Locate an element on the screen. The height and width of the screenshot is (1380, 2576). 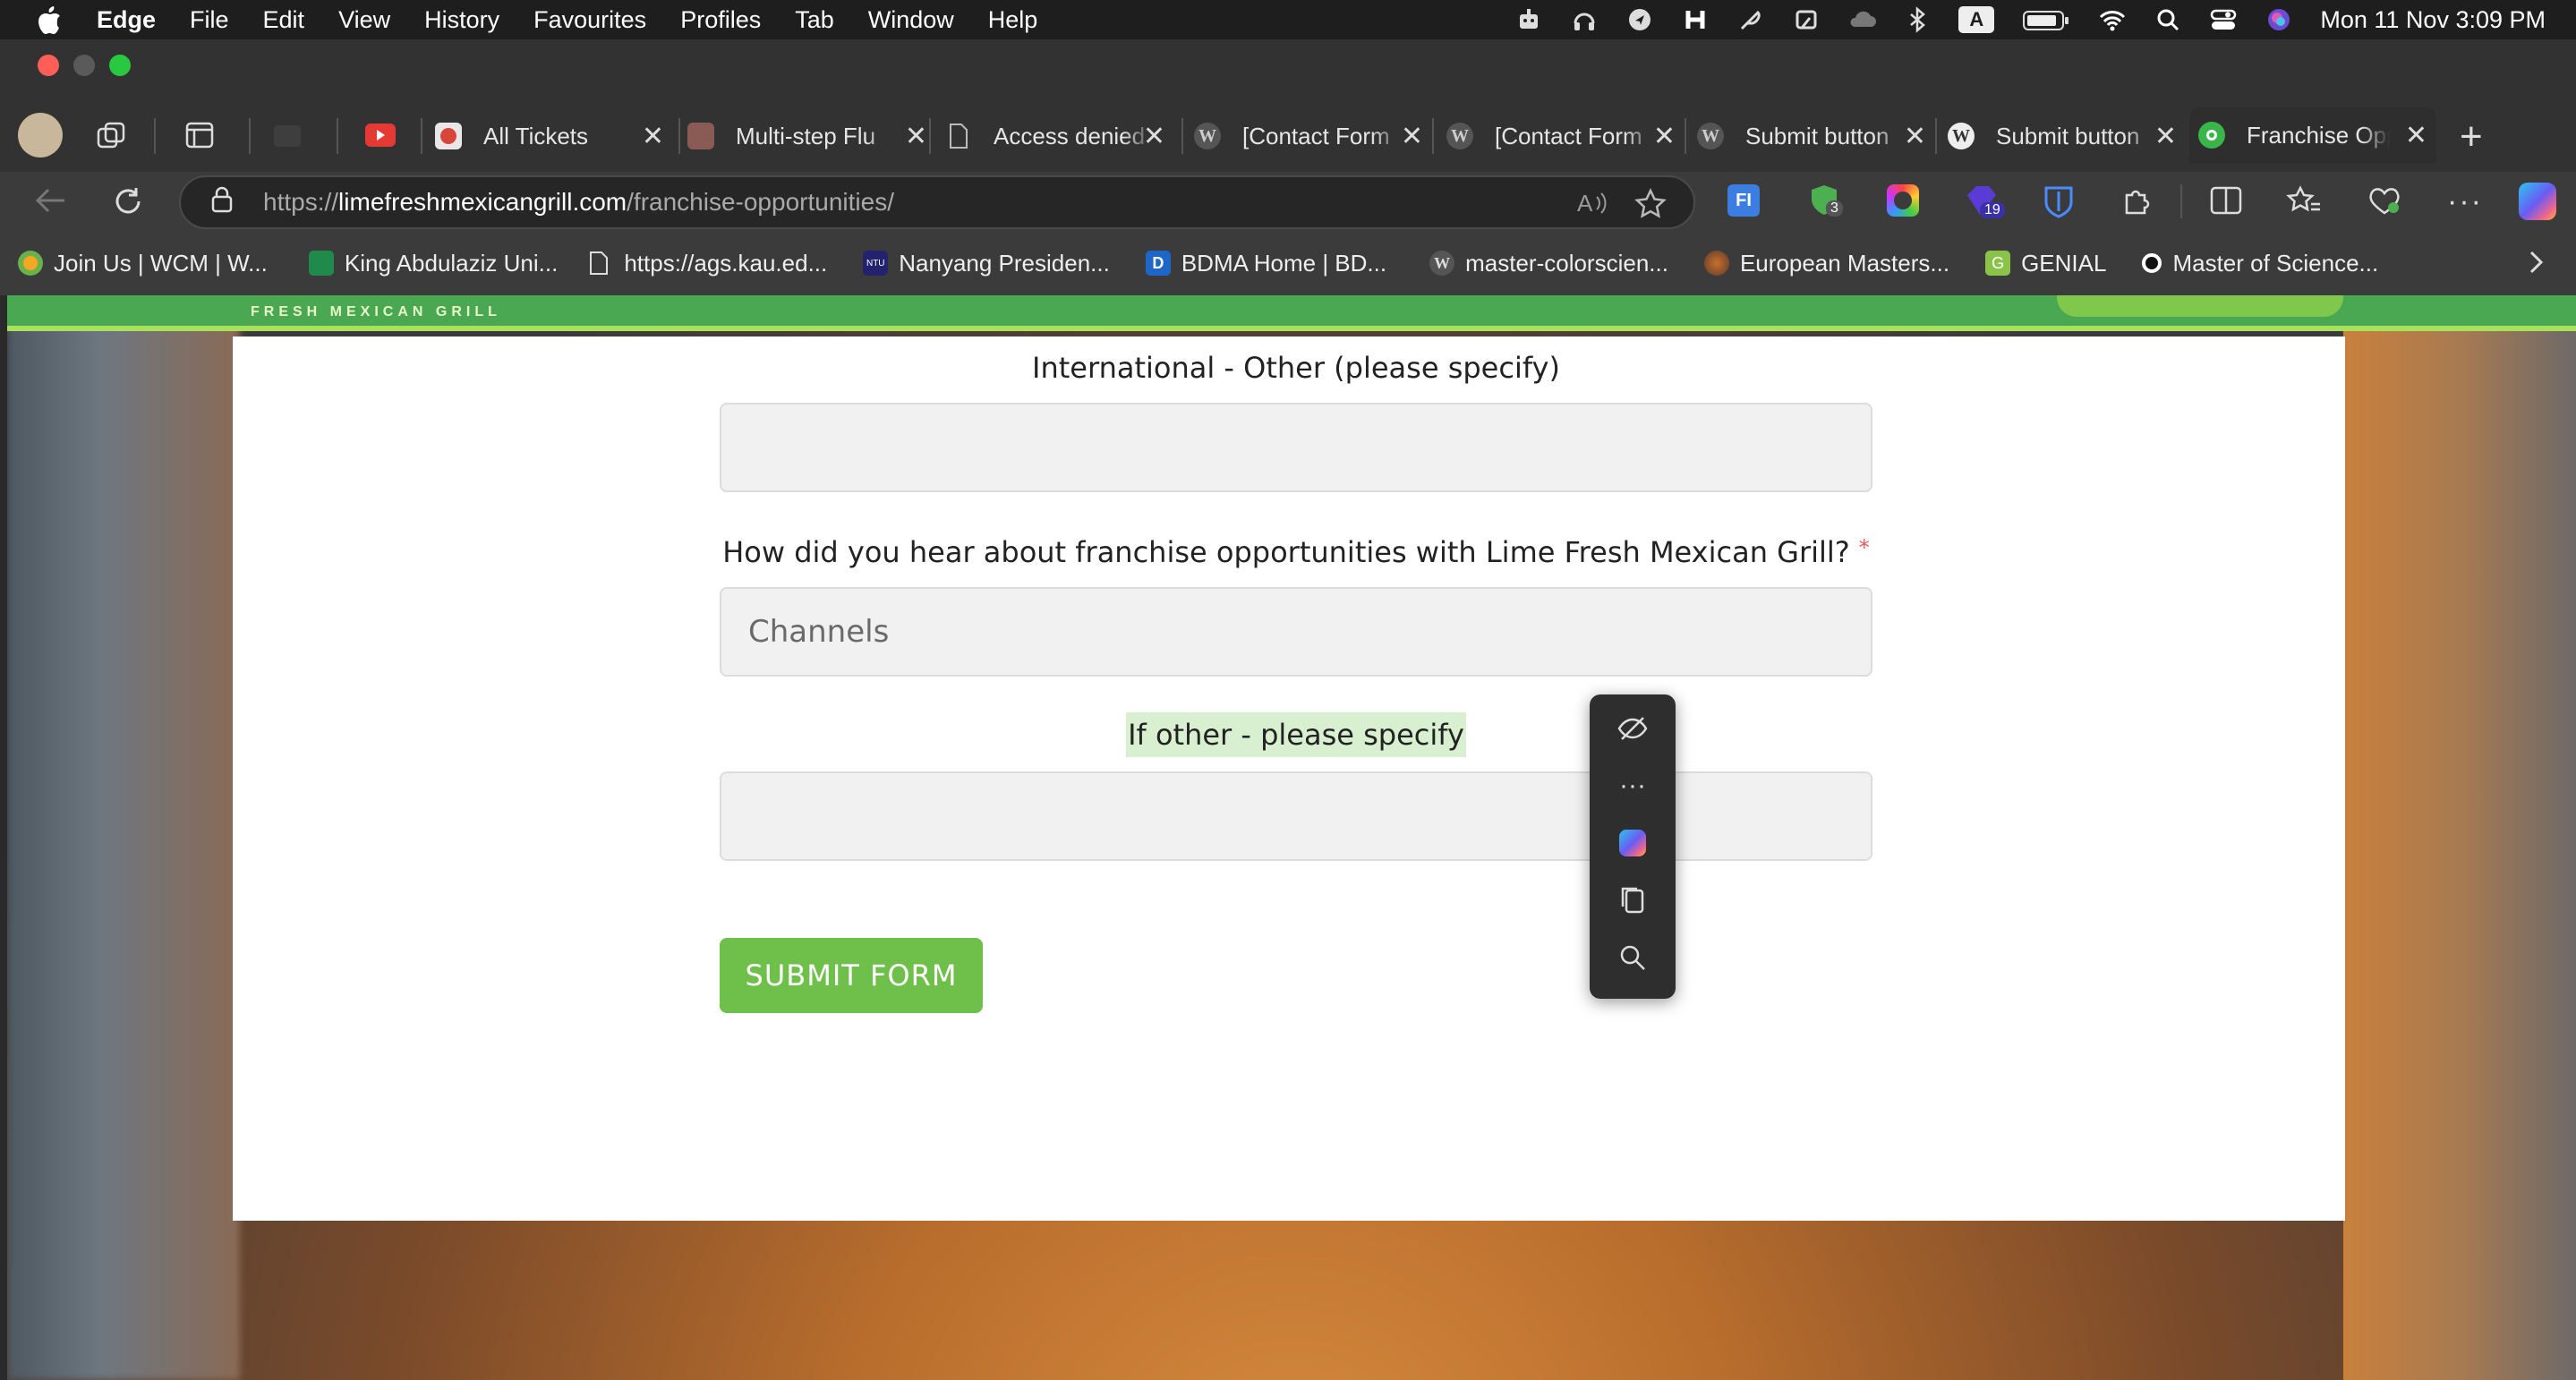
close-window-button is located at coordinates (48, 65).